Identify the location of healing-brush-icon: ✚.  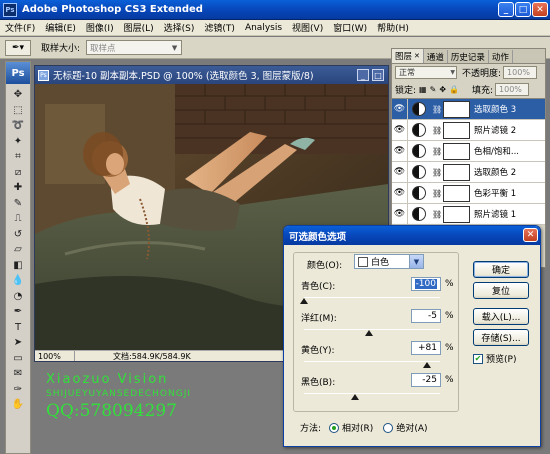
(18, 188).